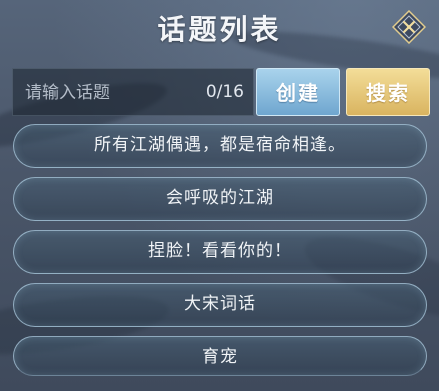 Image resolution: width=439 pixels, height=391 pixels. I want to click on topic-label: 会呼吸的江湖, so click(220, 198).